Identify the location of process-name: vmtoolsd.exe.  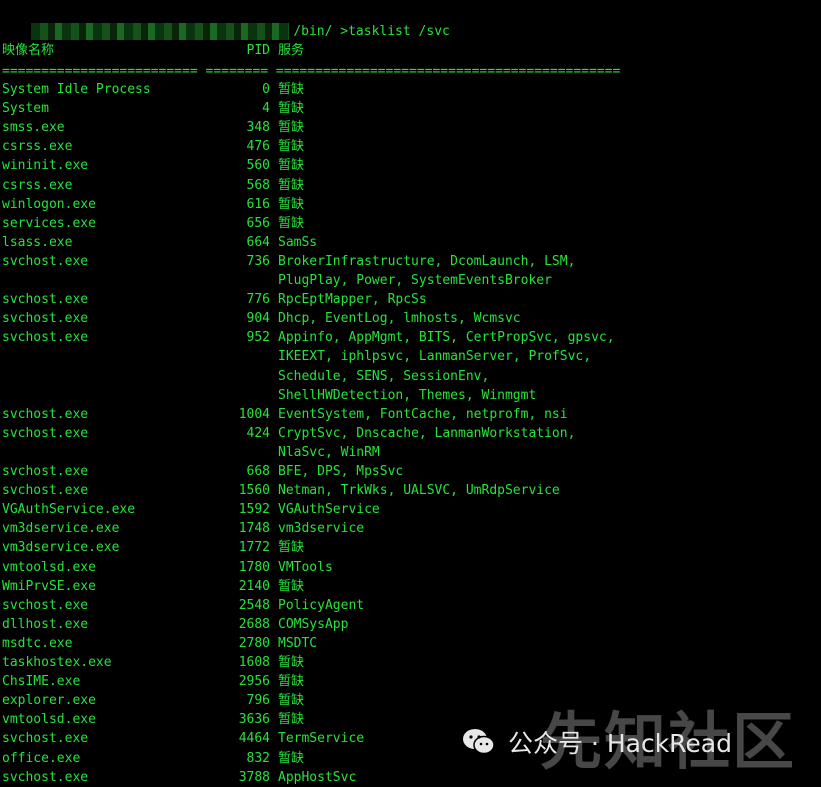
(49, 567).